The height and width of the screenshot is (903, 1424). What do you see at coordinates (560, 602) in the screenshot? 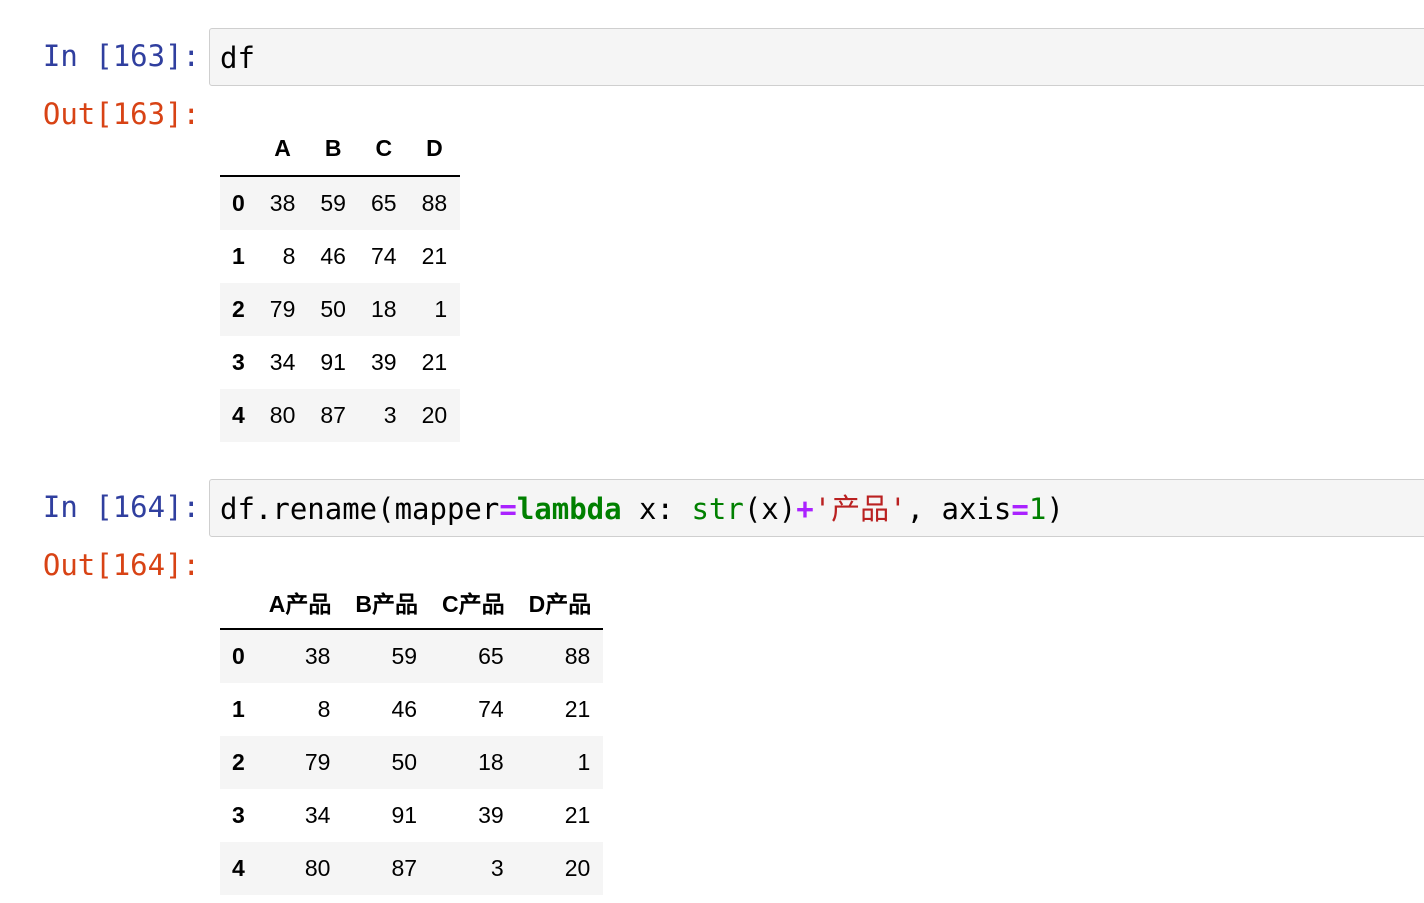
I see `column-header: D产品` at bounding box center [560, 602].